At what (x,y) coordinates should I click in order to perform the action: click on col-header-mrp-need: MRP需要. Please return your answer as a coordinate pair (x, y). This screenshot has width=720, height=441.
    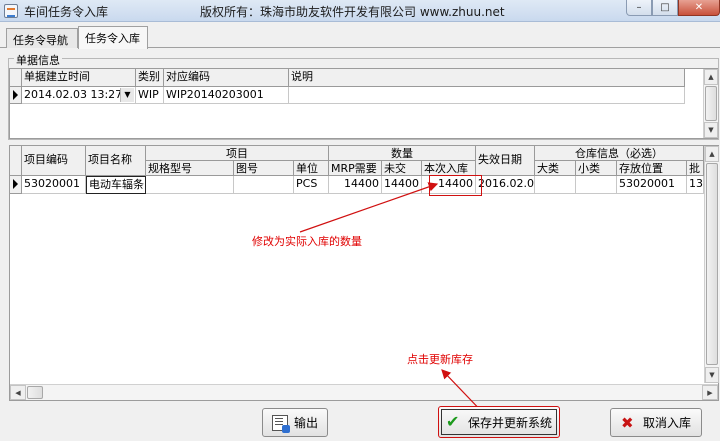
    Looking at the image, I should click on (355, 168).